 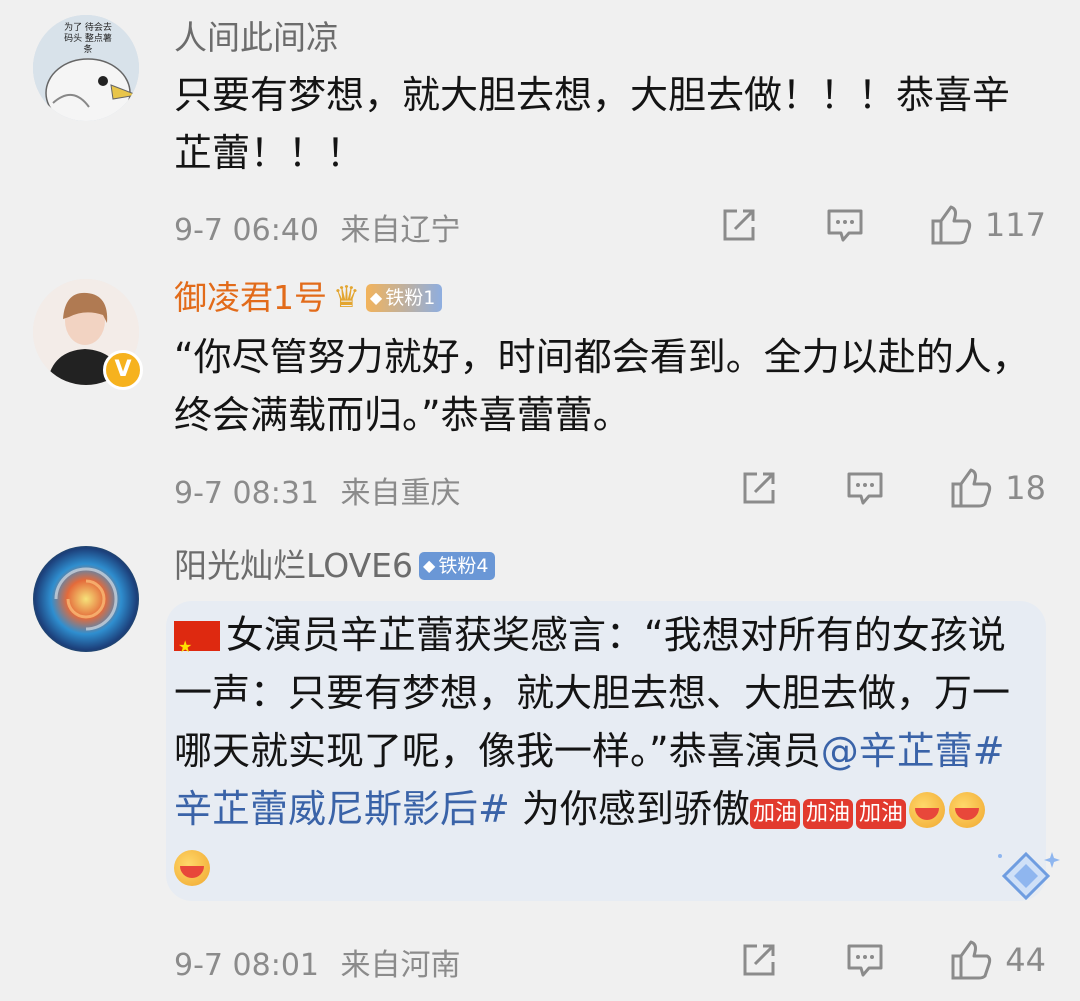 I want to click on comment-text: 只要有梦想，就大胆去想，大胆去做！！！恭喜辛芷蕾！！！, so click(x=592, y=124).